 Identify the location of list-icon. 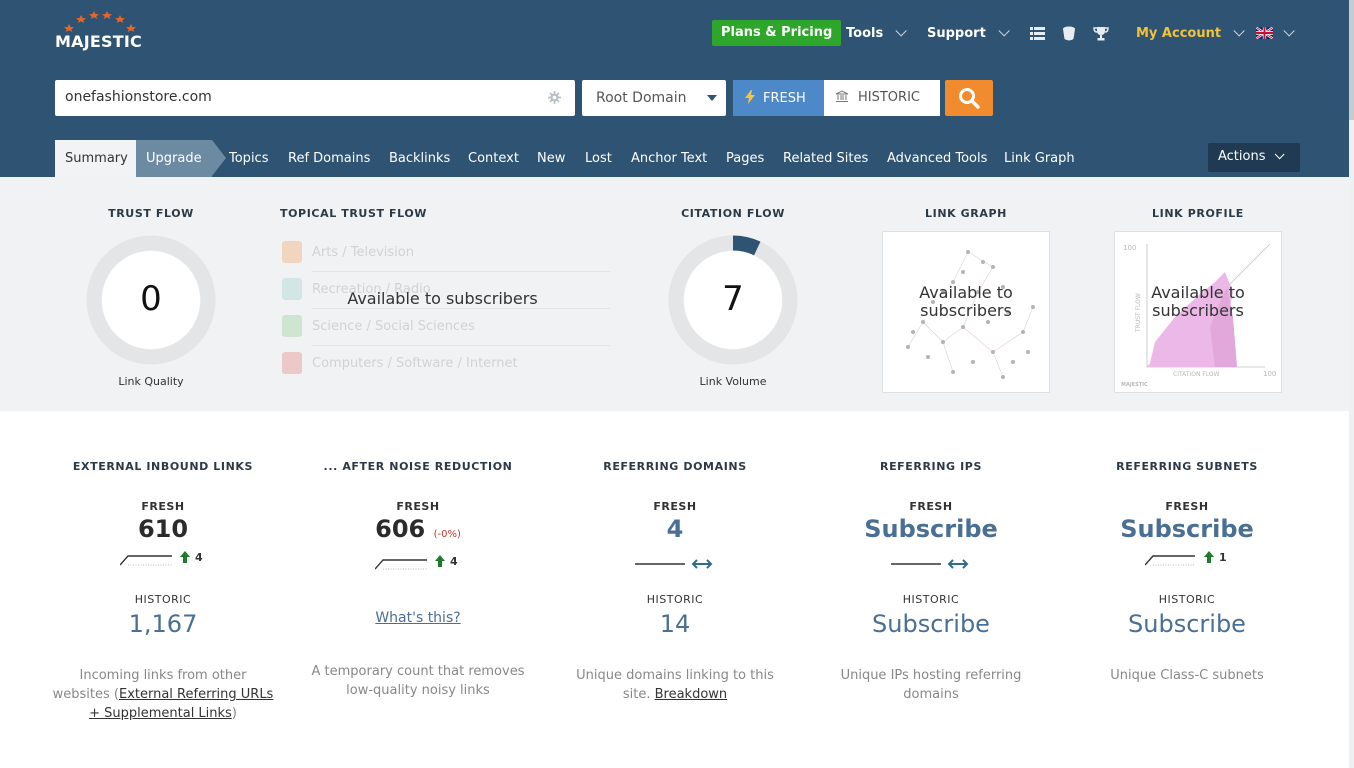
(1037, 33).